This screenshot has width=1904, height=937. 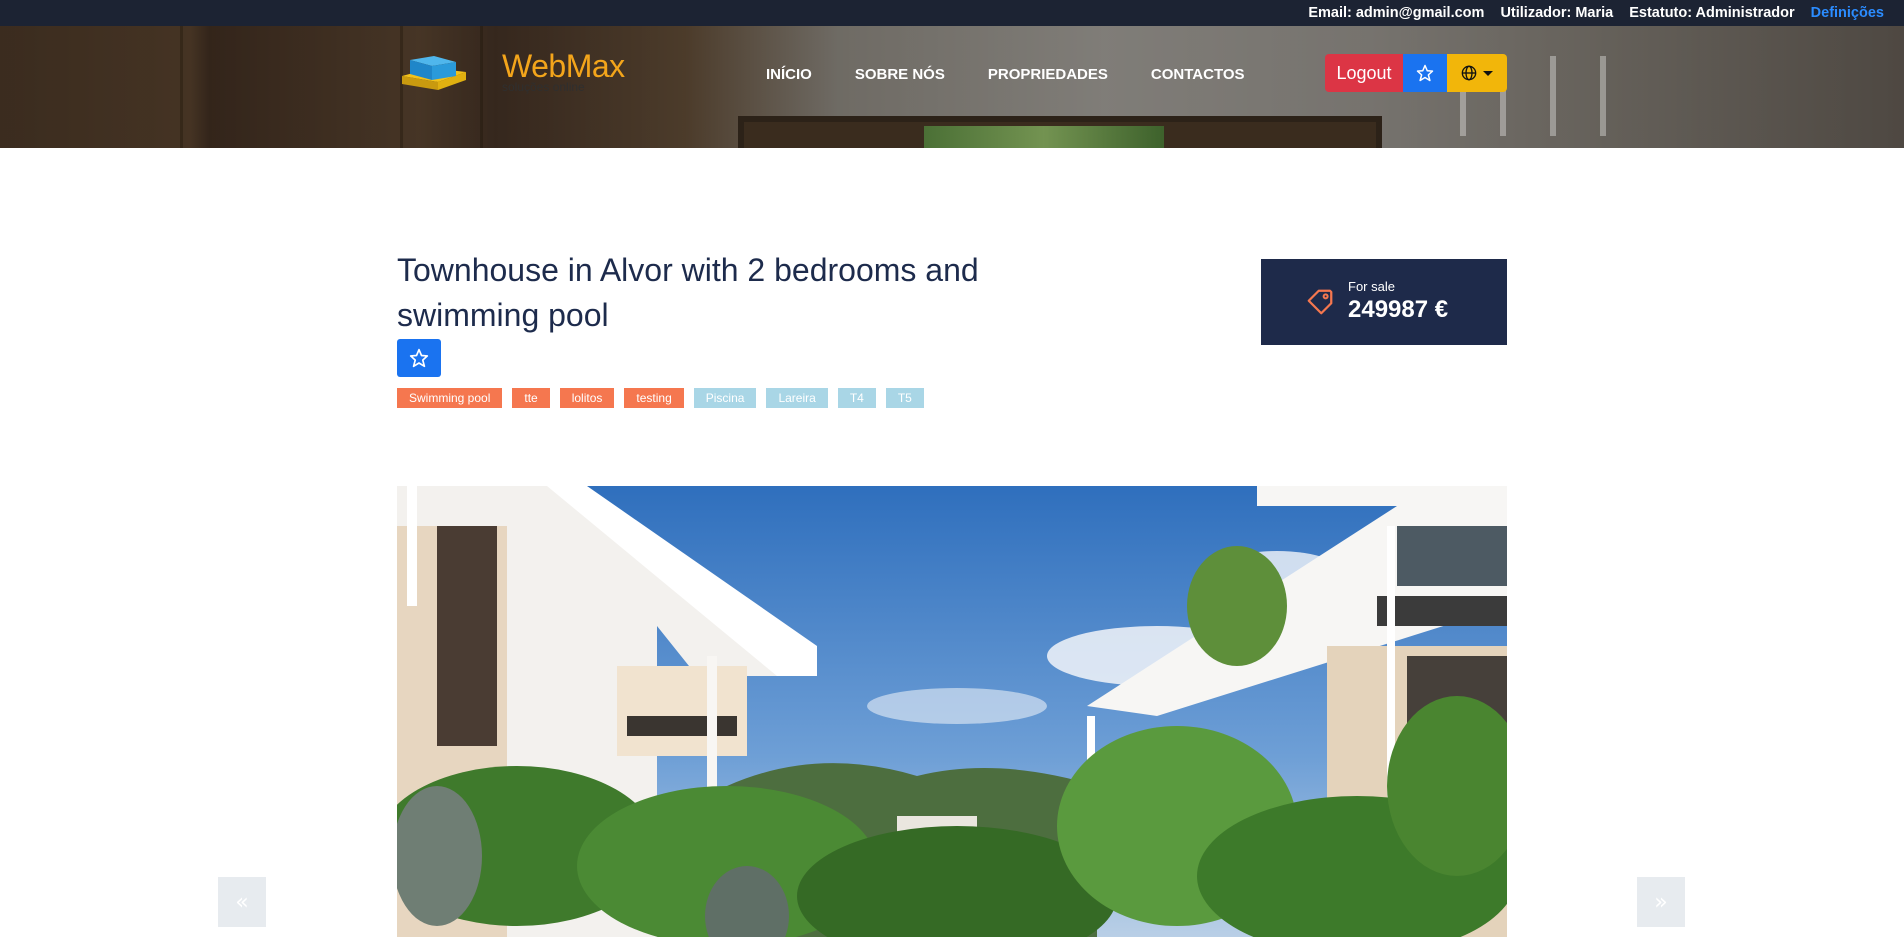 I want to click on tag-lolitos: lolitos, so click(x=587, y=398).